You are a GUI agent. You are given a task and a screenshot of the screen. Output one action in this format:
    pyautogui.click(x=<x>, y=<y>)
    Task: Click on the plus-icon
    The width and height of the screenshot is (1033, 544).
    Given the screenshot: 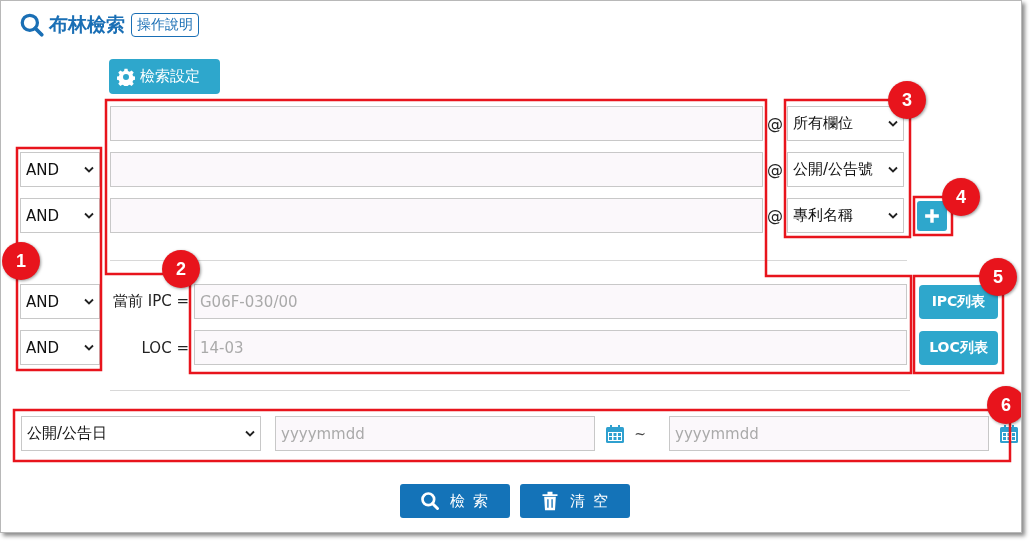 What is the action you would take?
    pyautogui.click(x=932, y=215)
    